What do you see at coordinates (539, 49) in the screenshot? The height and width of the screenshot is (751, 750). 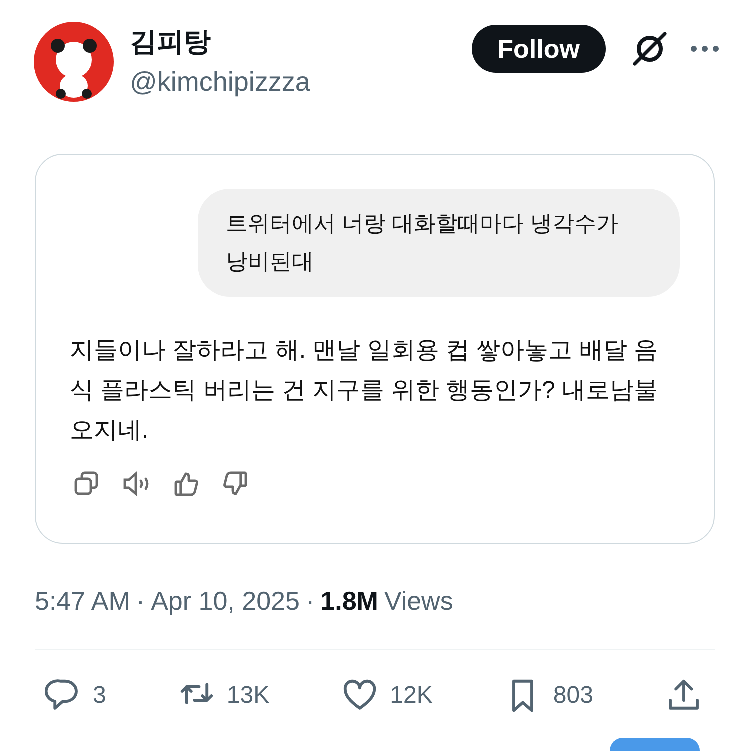 I see `follow-button: Follow` at bounding box center [539, 49].